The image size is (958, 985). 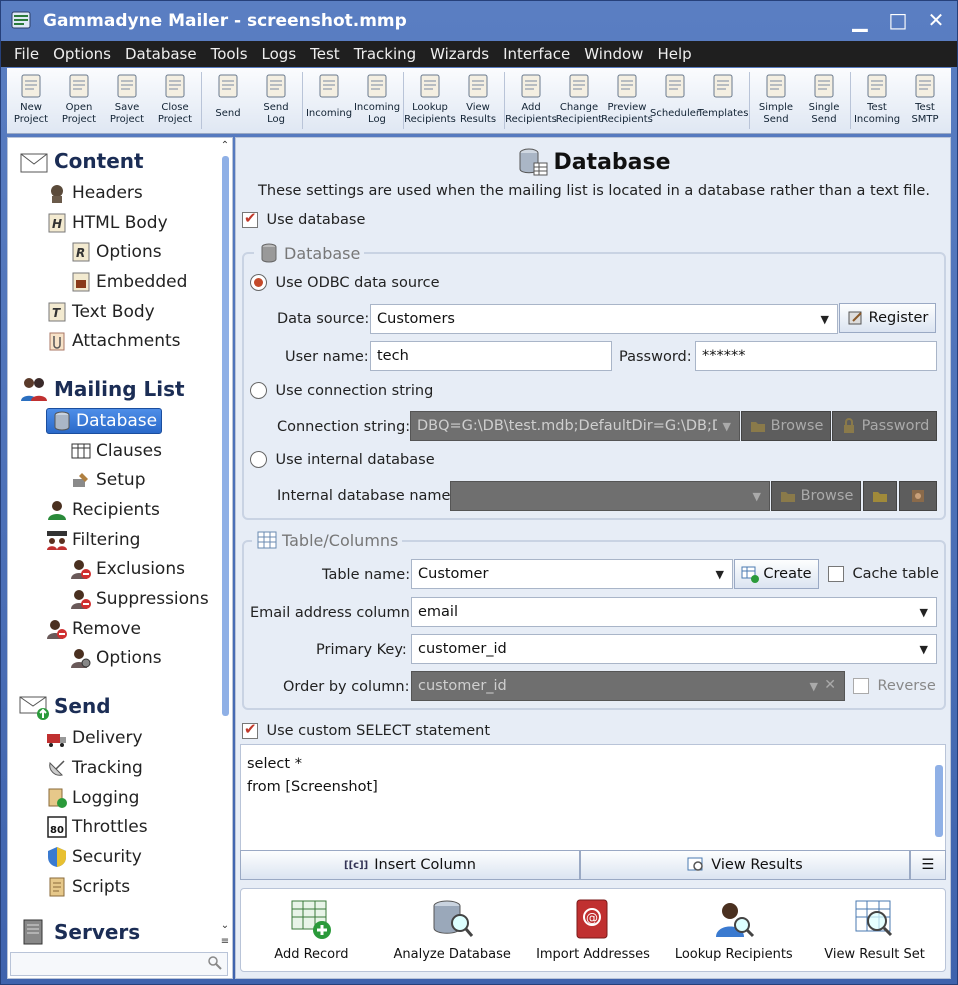 I want to click on use-custom-select-checkbox: Use custom SELECT statement, so click(x=366, y=729).